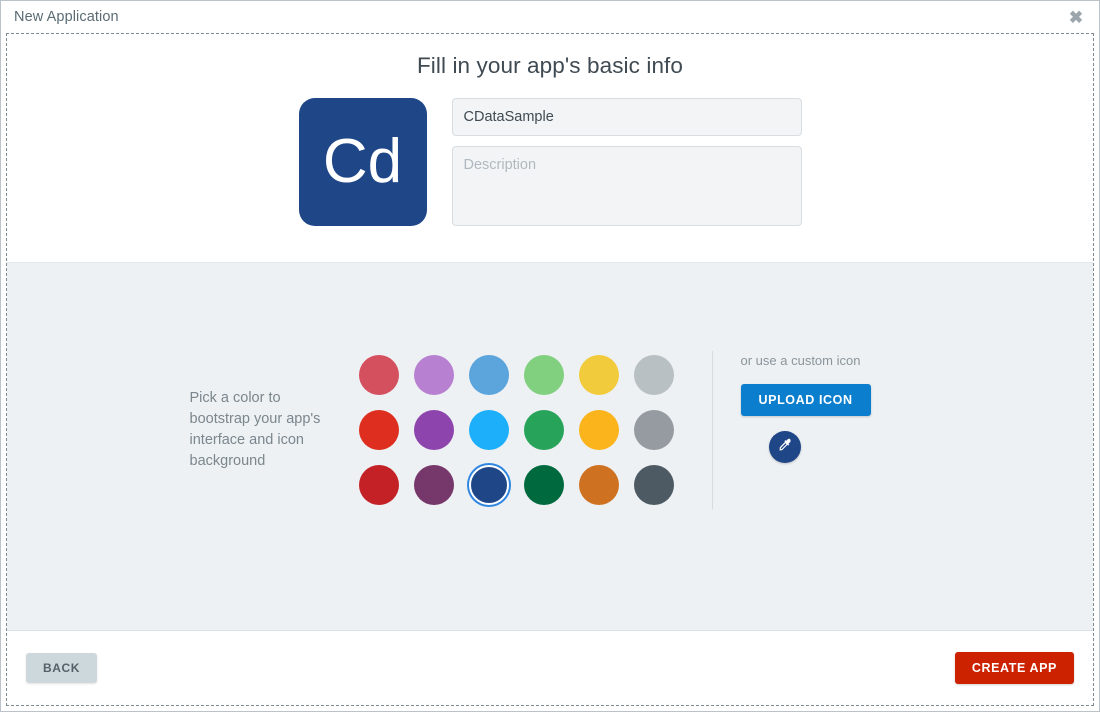 This screenshot has width=1100, height=712. I want to click on color-swatch-light-blue, so click(489, 374).